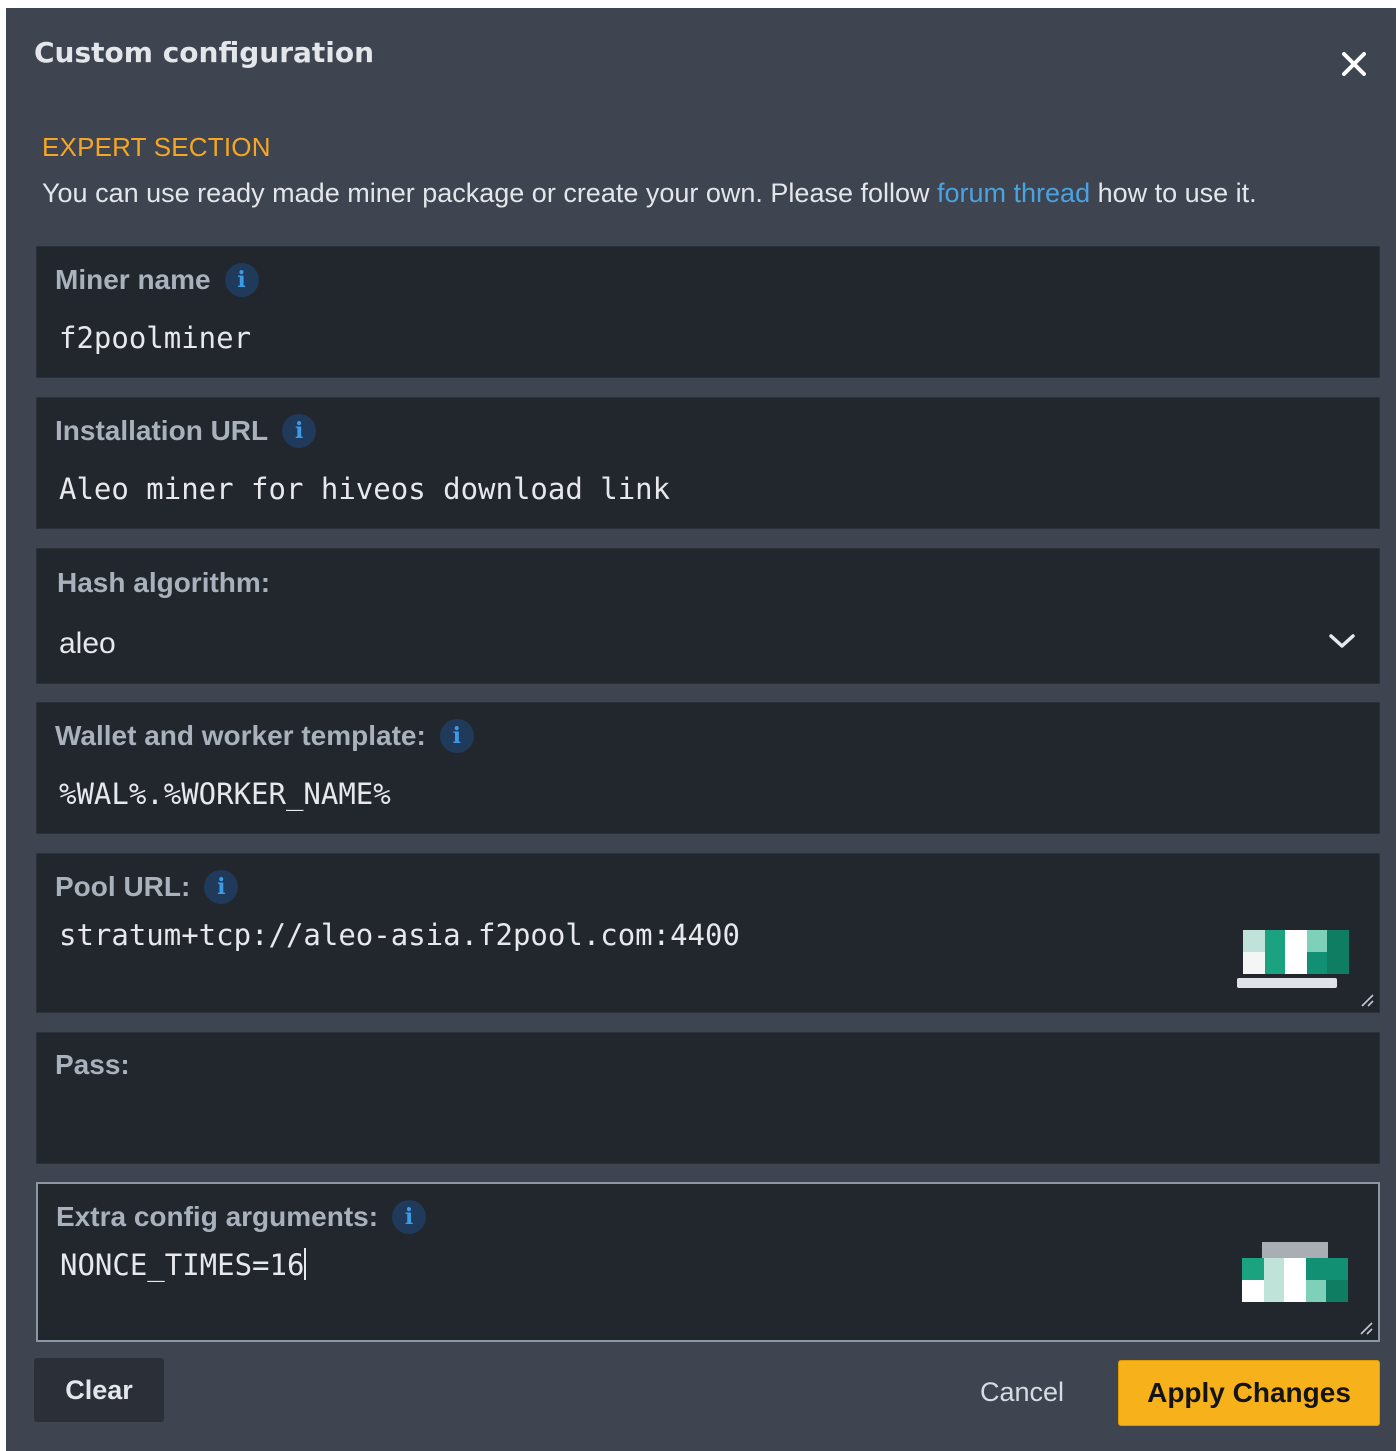  Describe the element at coordinates (1013, 193) in the screenshot. I see `forum-thread-link: forum thread` at that location.